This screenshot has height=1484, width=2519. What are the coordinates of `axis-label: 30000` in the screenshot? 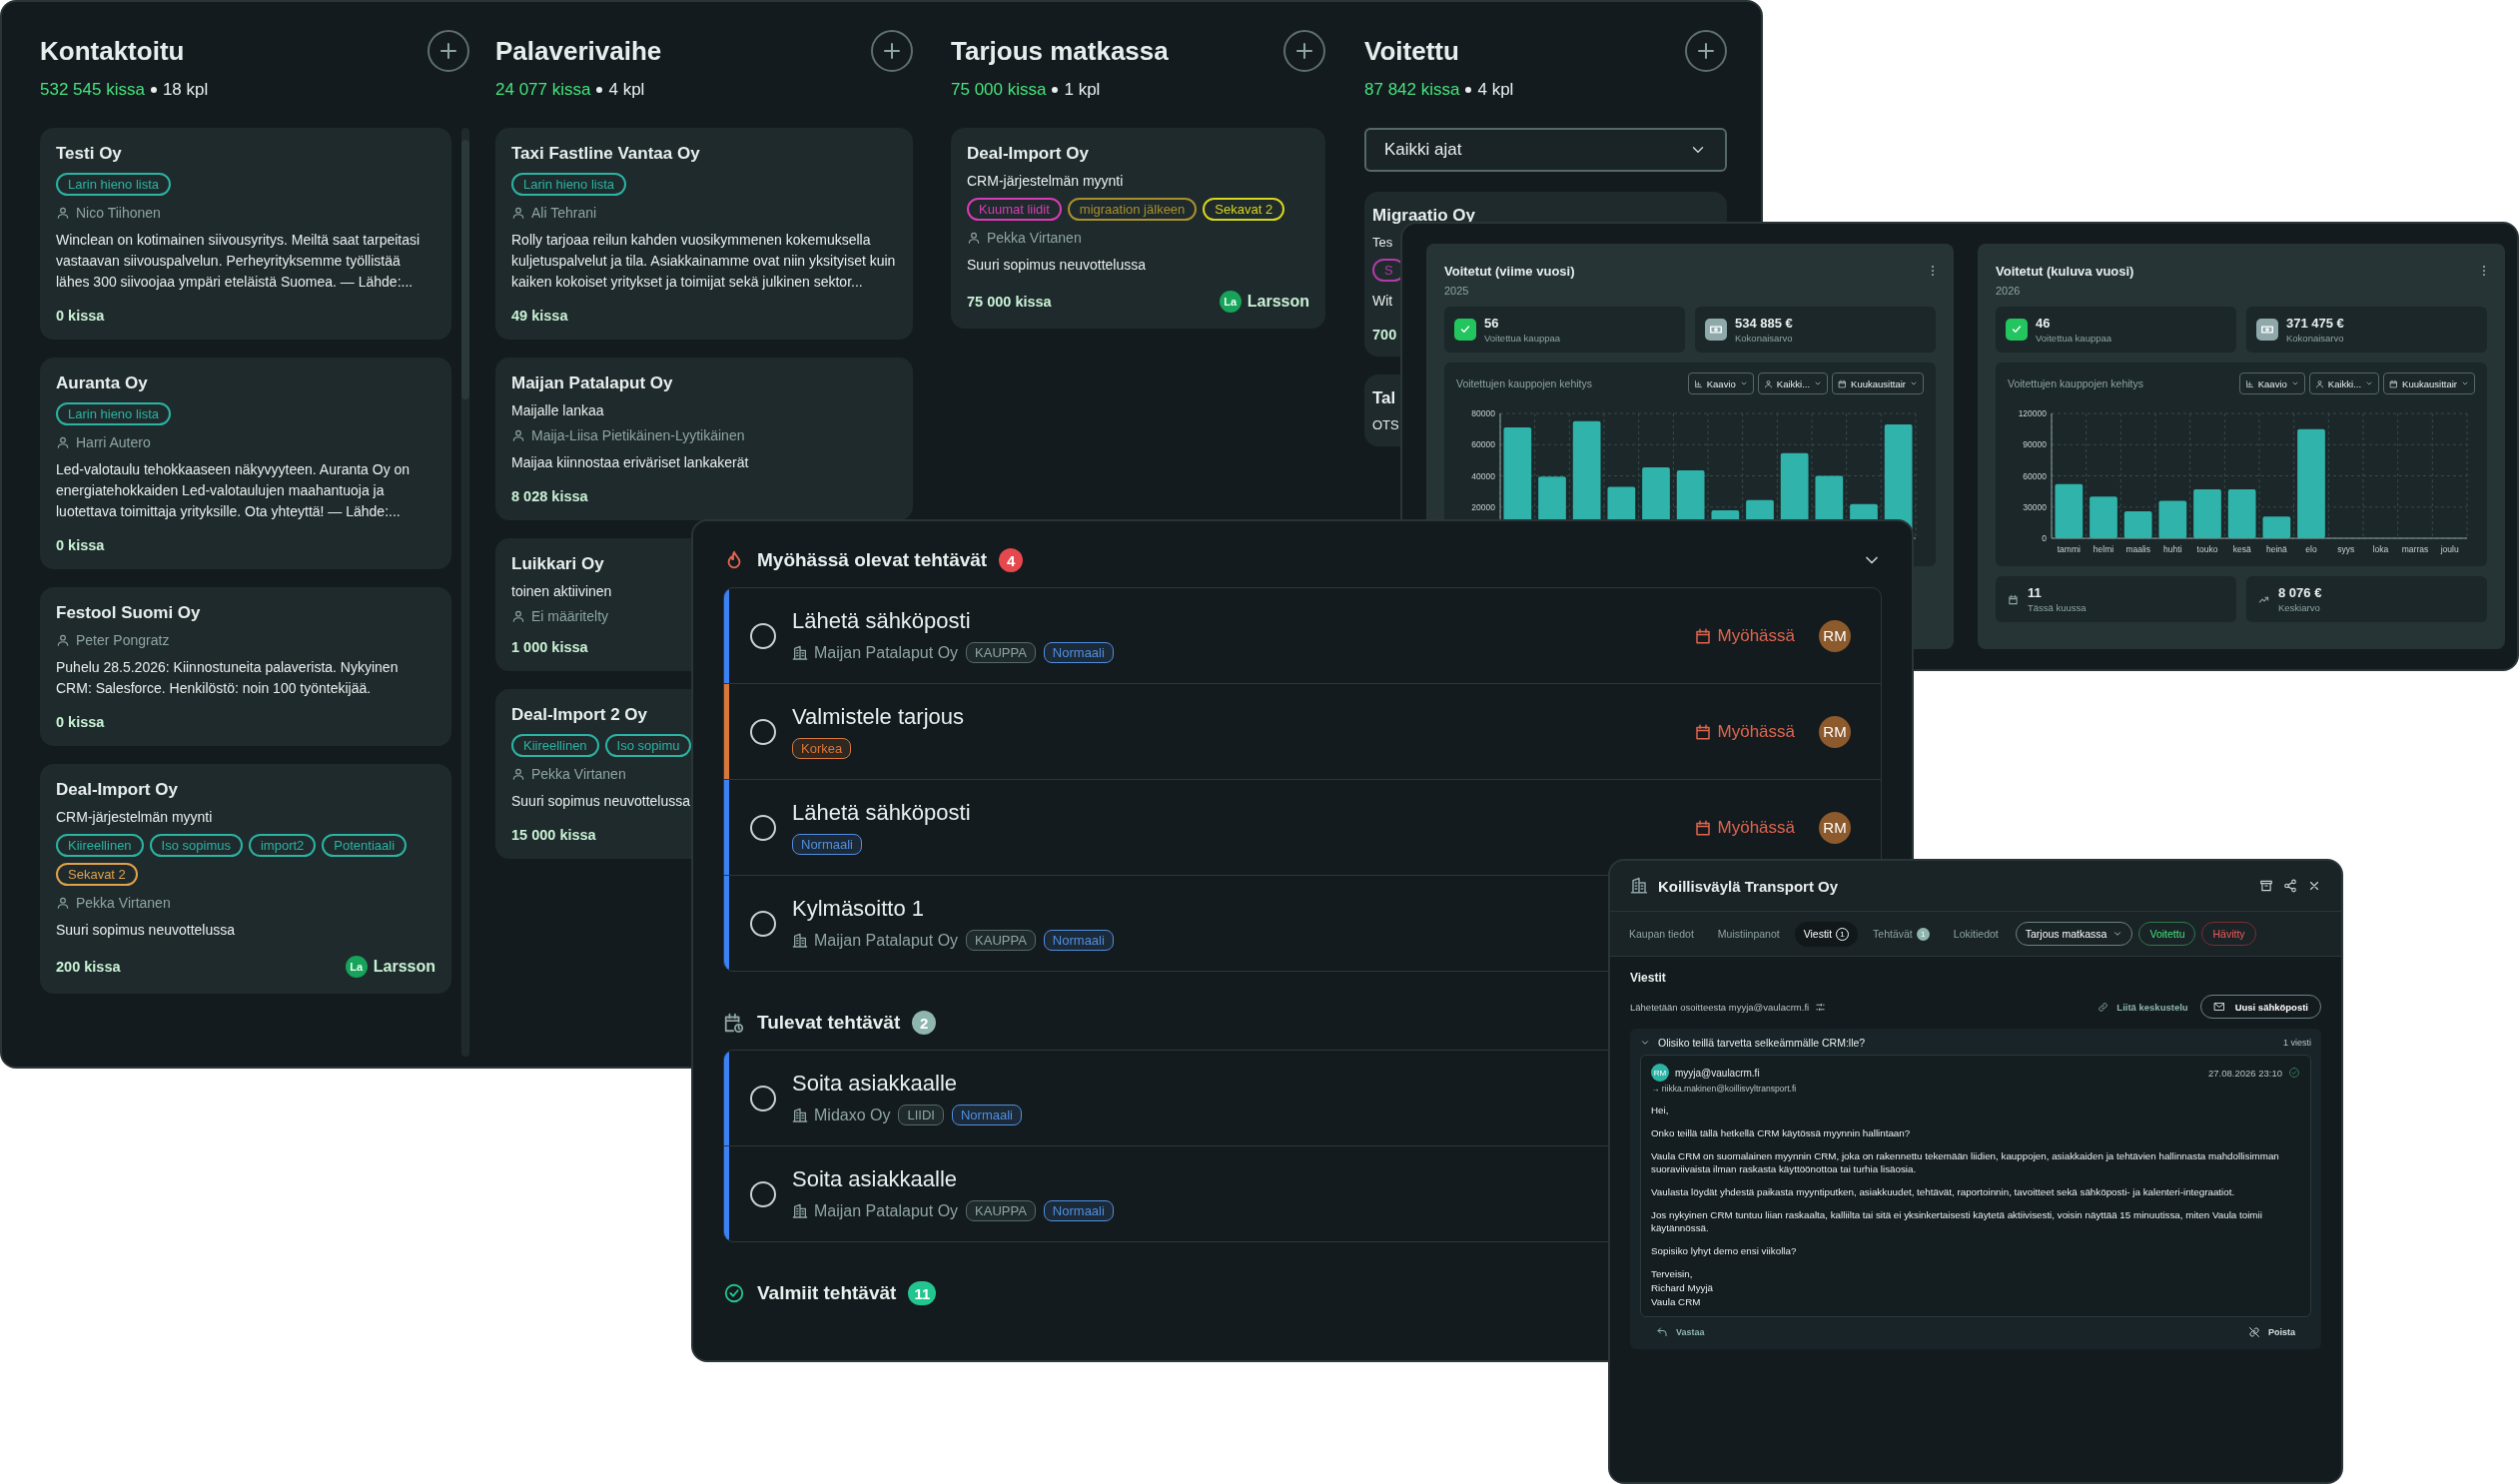 It's located at (2035, 507).